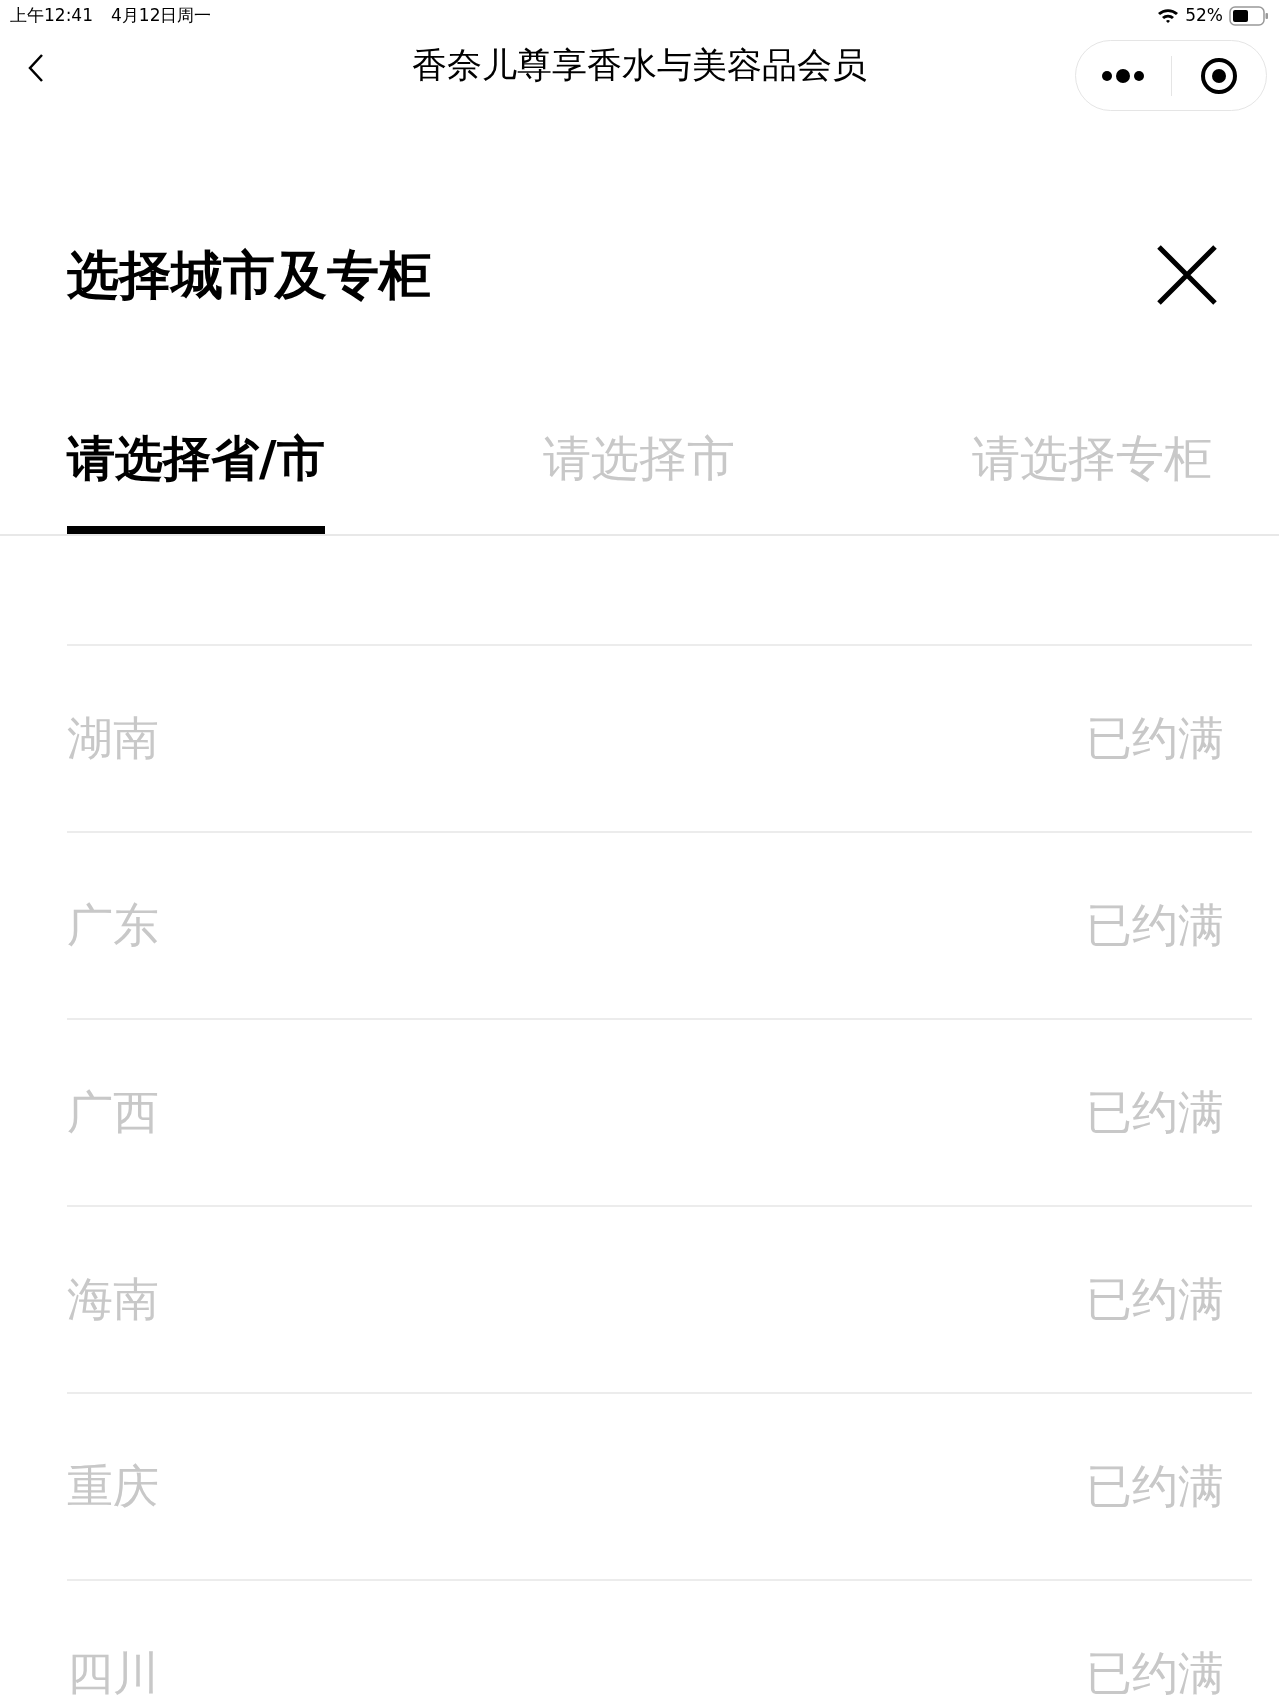  What do you see at coordinates (1249, 16) in the screenshot?
I see `battery-icon` at bounding box center [1249, 16].